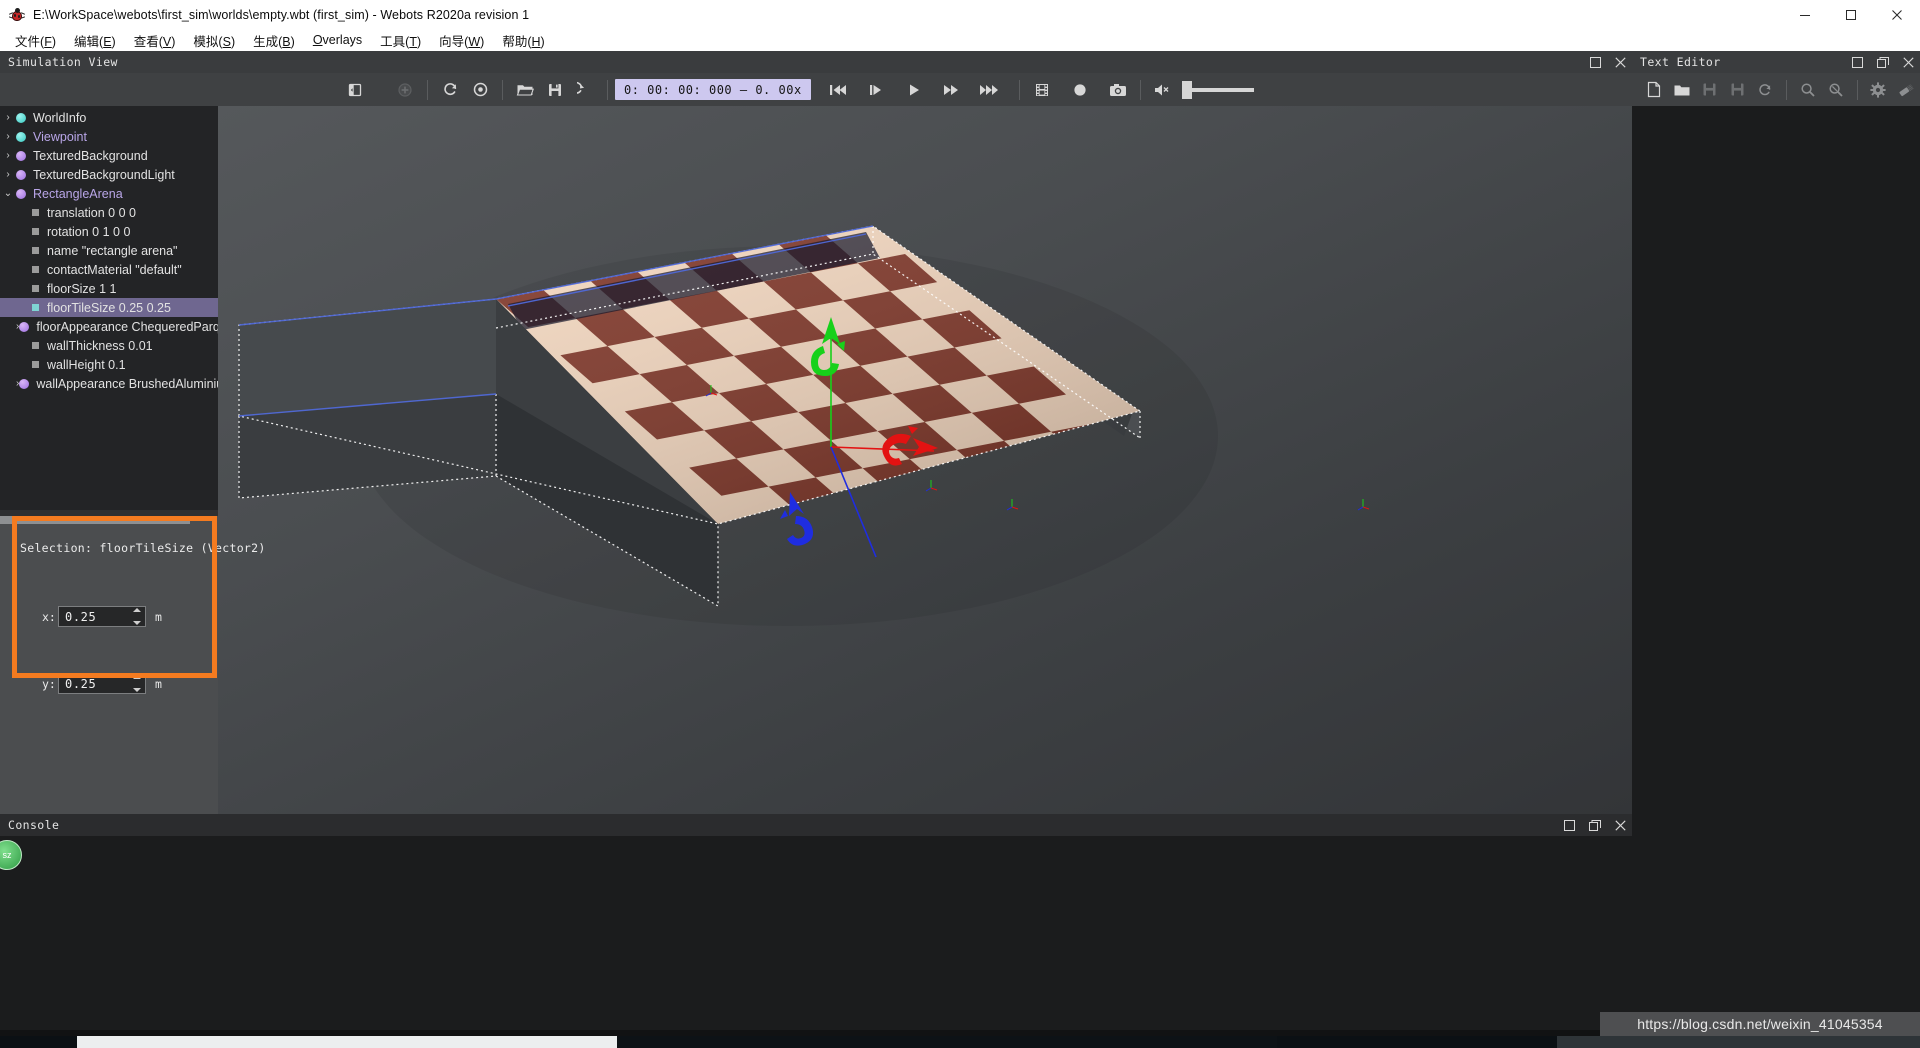  What do you see at coordinates (1738, 1042) in the screenshot?
I see `taskbar-tray` at bounding box center [1738, 1042].